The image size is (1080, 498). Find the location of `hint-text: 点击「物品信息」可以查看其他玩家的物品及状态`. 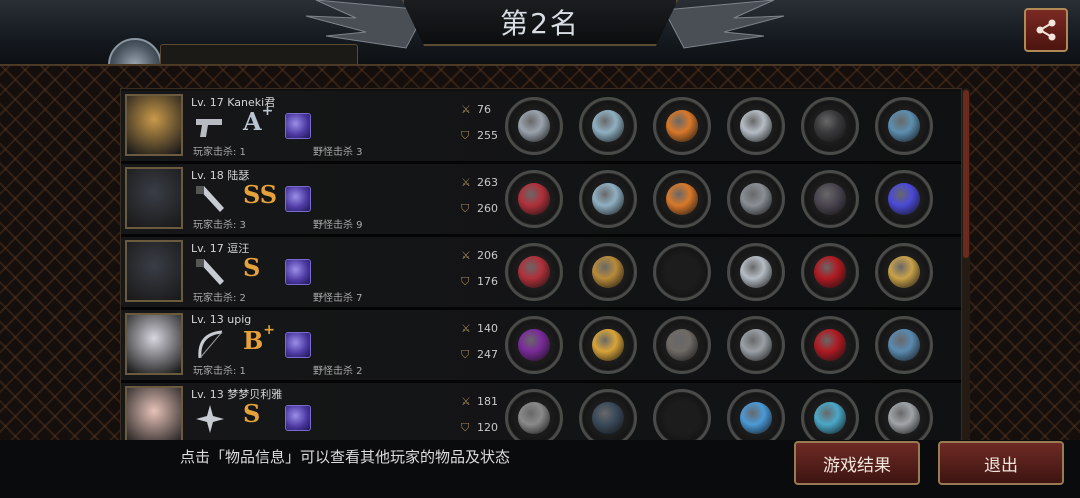

hint-text: 点击「物品信息」可以查看其他玩家的物品及状态 is located at coordinates (345, 457).